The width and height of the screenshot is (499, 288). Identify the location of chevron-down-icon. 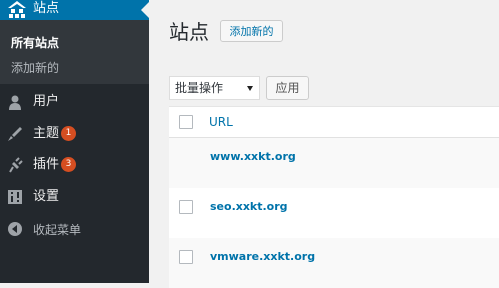
(250, 88).